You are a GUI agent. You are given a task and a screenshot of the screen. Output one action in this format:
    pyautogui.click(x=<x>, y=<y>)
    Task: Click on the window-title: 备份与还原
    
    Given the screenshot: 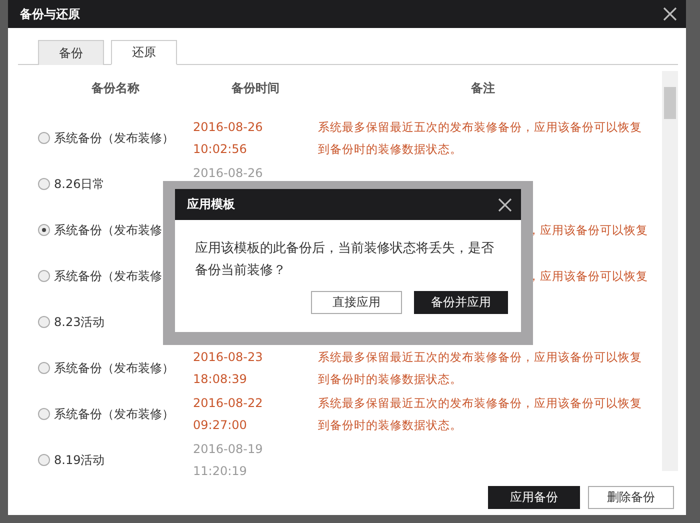 What is the action you would take?
    pyautogui.click(x=50, y=14)
    